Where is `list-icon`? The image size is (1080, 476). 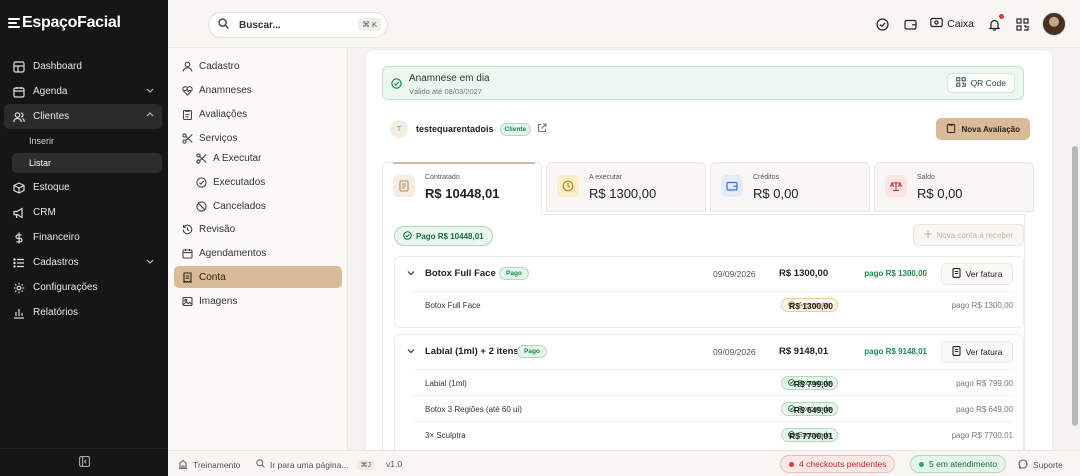 list-icon is located at coordinates (18, 262).